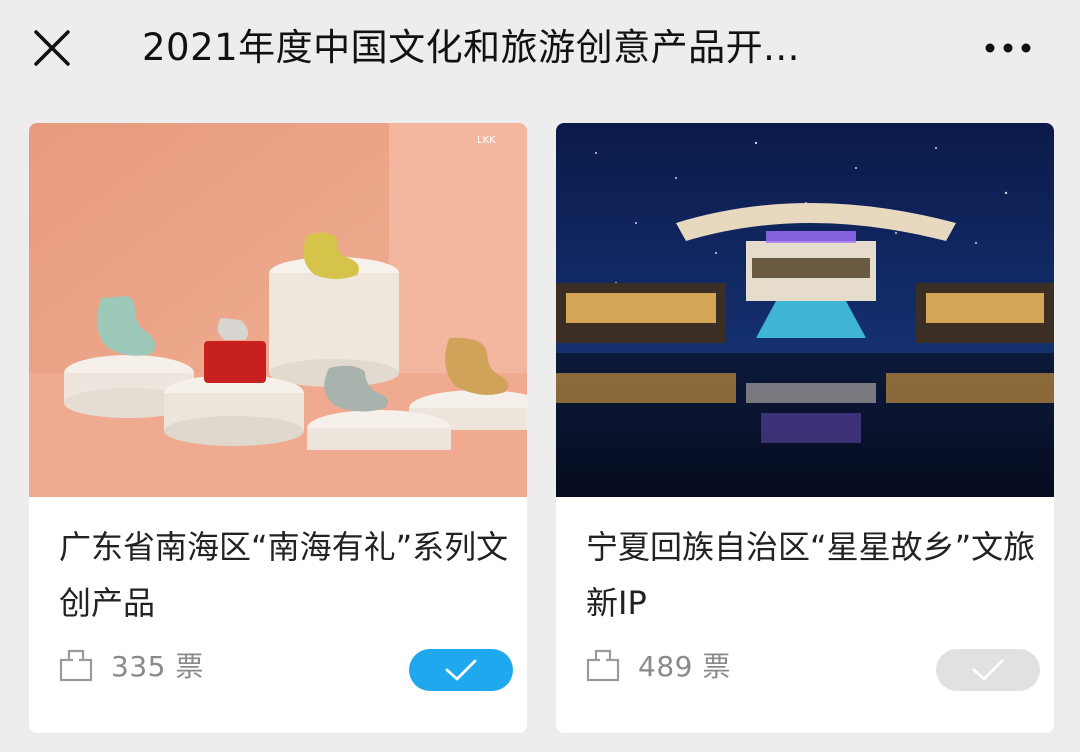  I want to click on close-icon, so click(52, 48).